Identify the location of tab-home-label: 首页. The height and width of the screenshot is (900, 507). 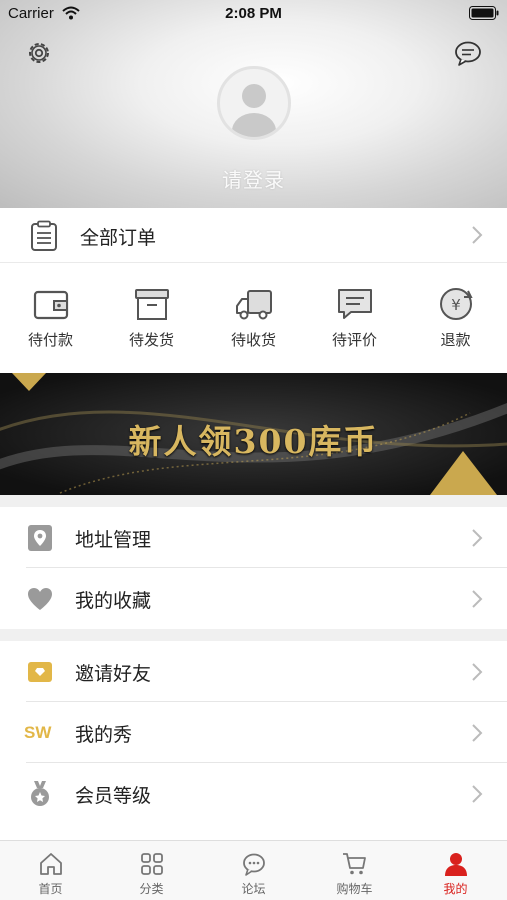
(50, 889).